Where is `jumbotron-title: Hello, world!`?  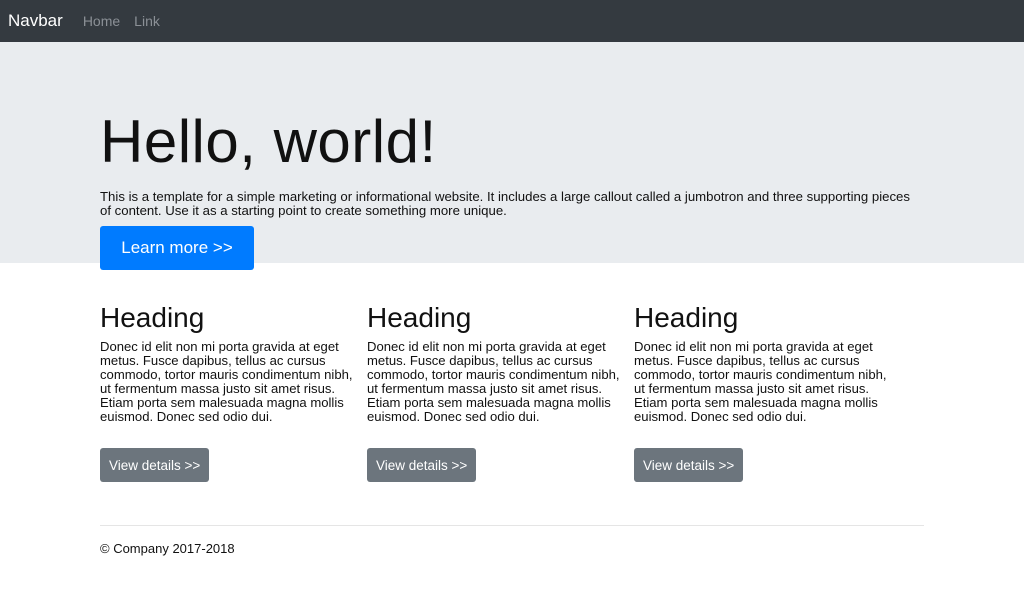 jumbotron-title: Hello, world! is located at coordinates (268, 141).